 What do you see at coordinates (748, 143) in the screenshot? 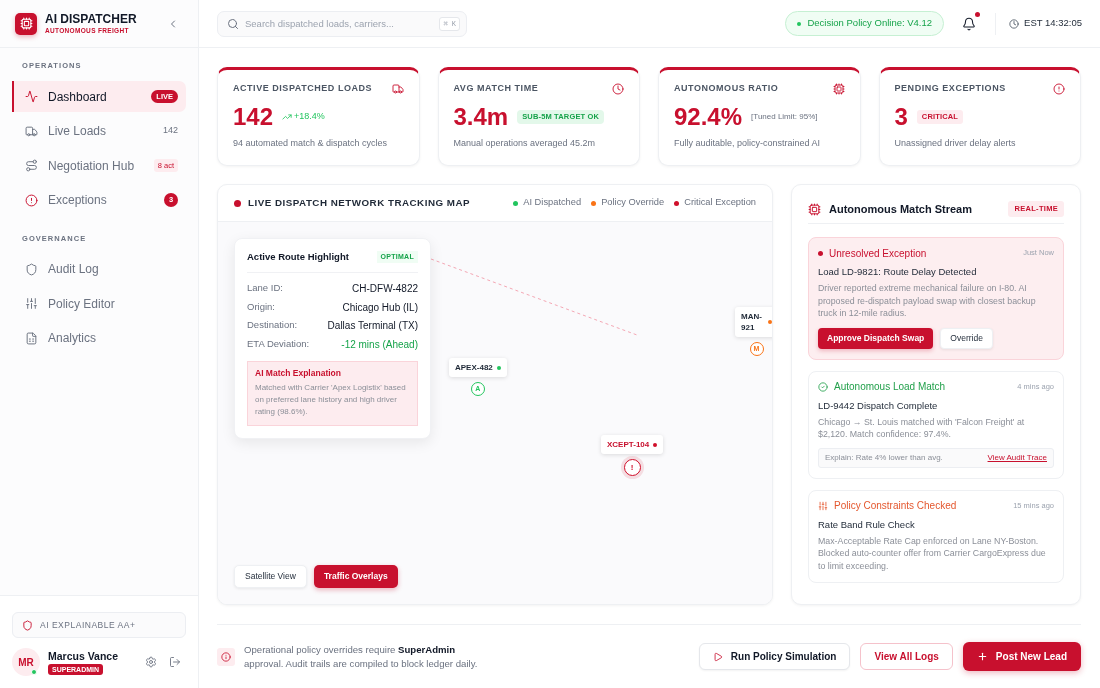
I see `stat-caption: Fully auditable, policy-constrained AI` at bounding box center [748, 143].